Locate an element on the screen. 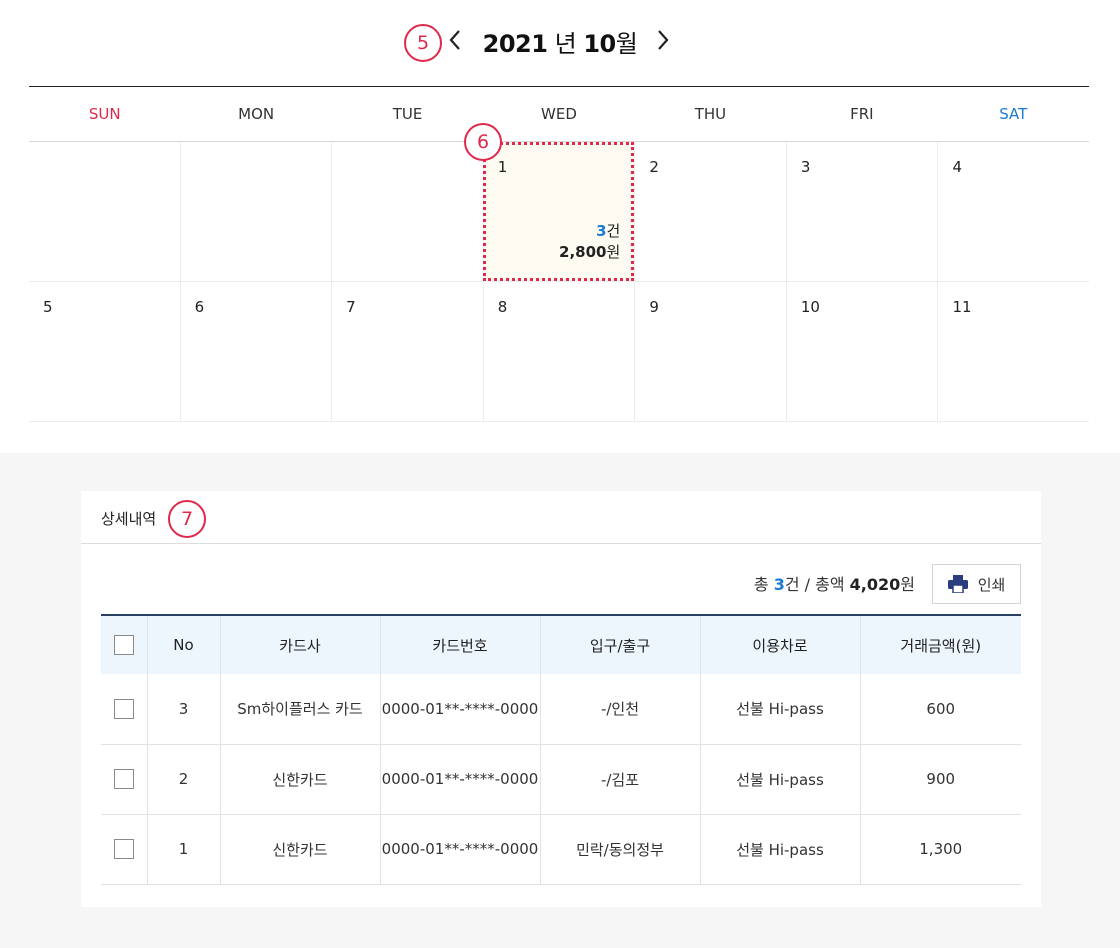 Image resolution: width=1120 pixels, height=948 pixels. cell-amount: 900 is located at coordinates (940, 779).